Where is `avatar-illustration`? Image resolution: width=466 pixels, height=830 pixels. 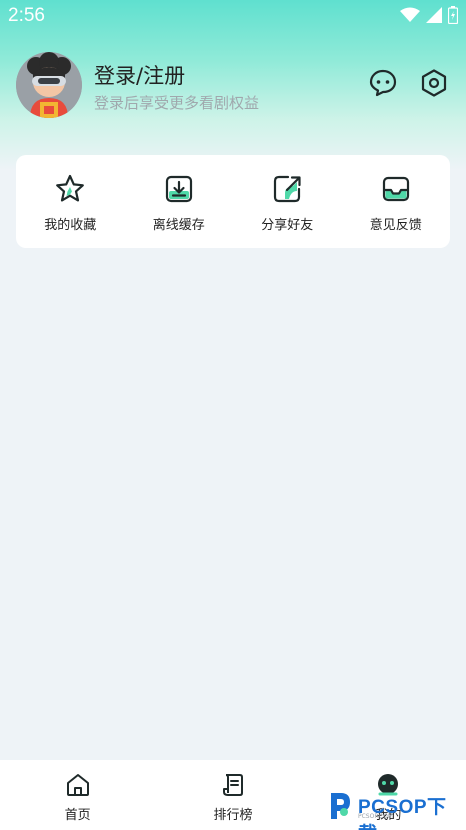
avatar-illustration is located at coordinates (49, 85).